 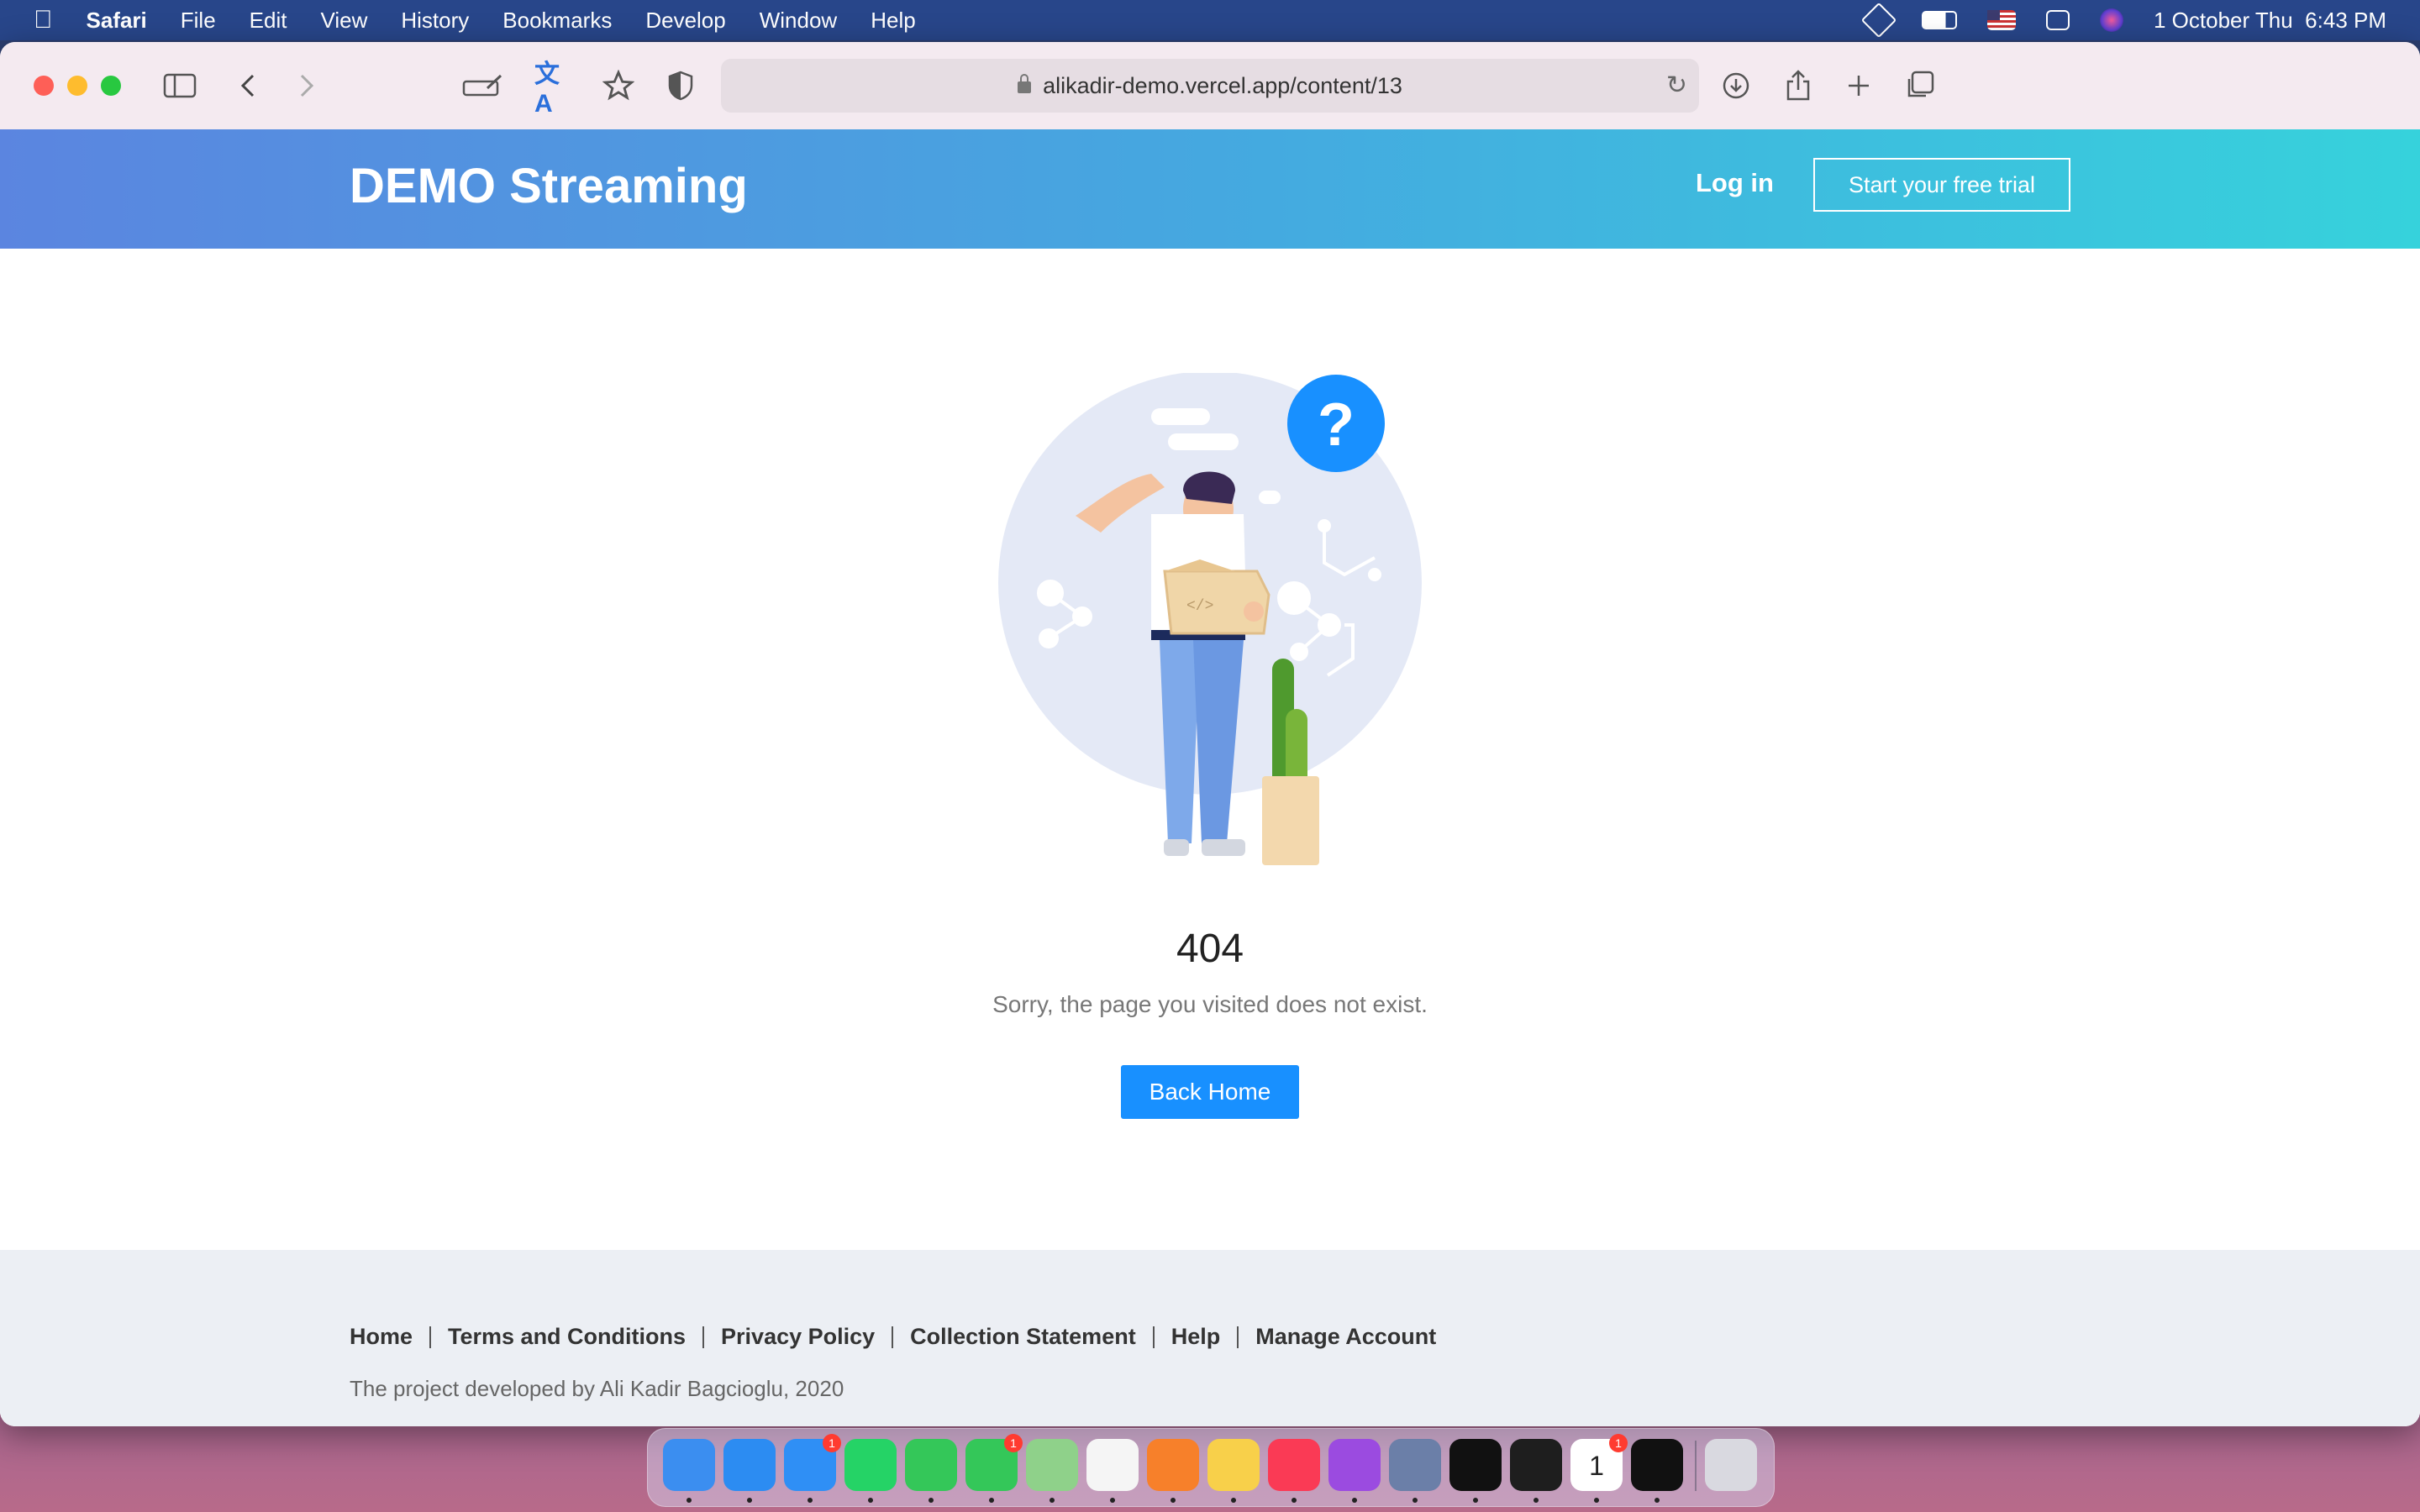 What do you see at coordinates (552, 89) in the screenshot?
I see `translate-icon: 文A` at bounding box center [552, 89].